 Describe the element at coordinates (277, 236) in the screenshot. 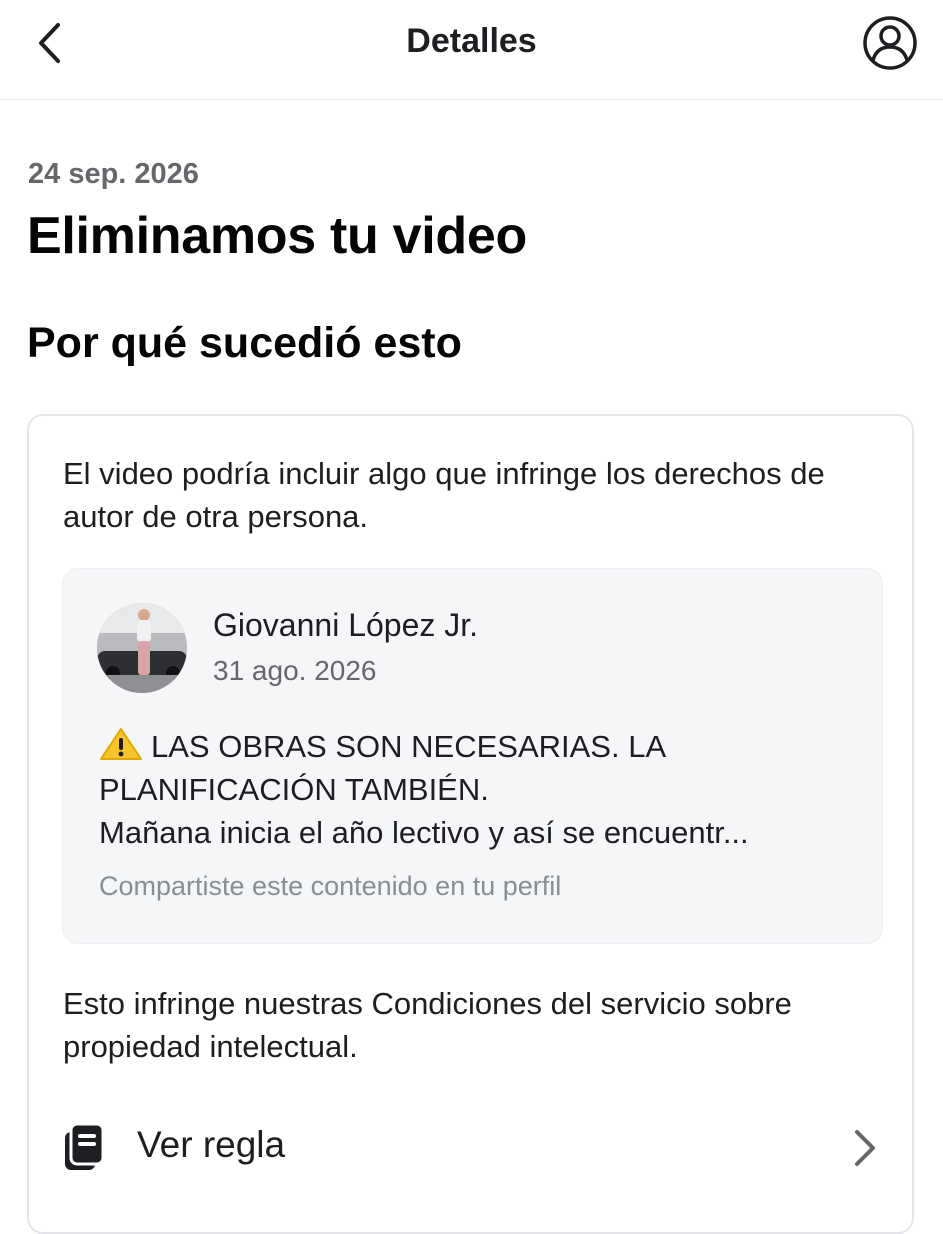

I see `notice-headline: Eliminamos tu video` at that location.